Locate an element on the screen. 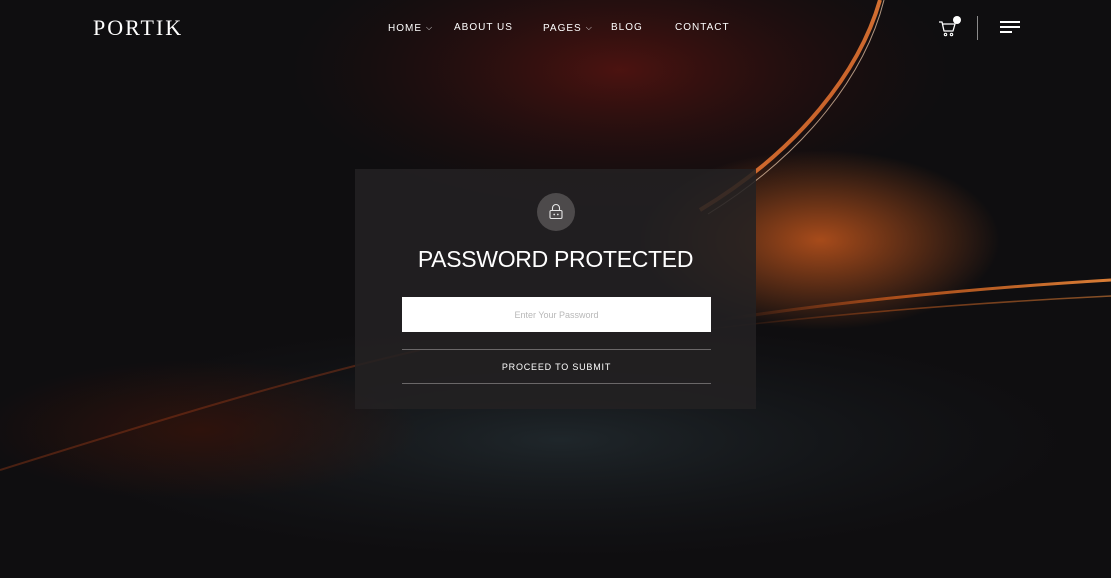 The height and width of the screenshot is (578, 1111). password-input is located at coordinates (556, 314).